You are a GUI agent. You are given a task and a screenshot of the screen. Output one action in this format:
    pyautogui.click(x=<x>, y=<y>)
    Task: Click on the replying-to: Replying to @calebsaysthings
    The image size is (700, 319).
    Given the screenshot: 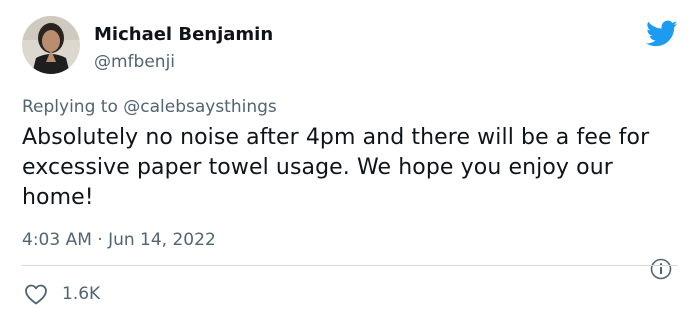 What is the action you would take?
    pyautogui.click(x=149, y=107)
    